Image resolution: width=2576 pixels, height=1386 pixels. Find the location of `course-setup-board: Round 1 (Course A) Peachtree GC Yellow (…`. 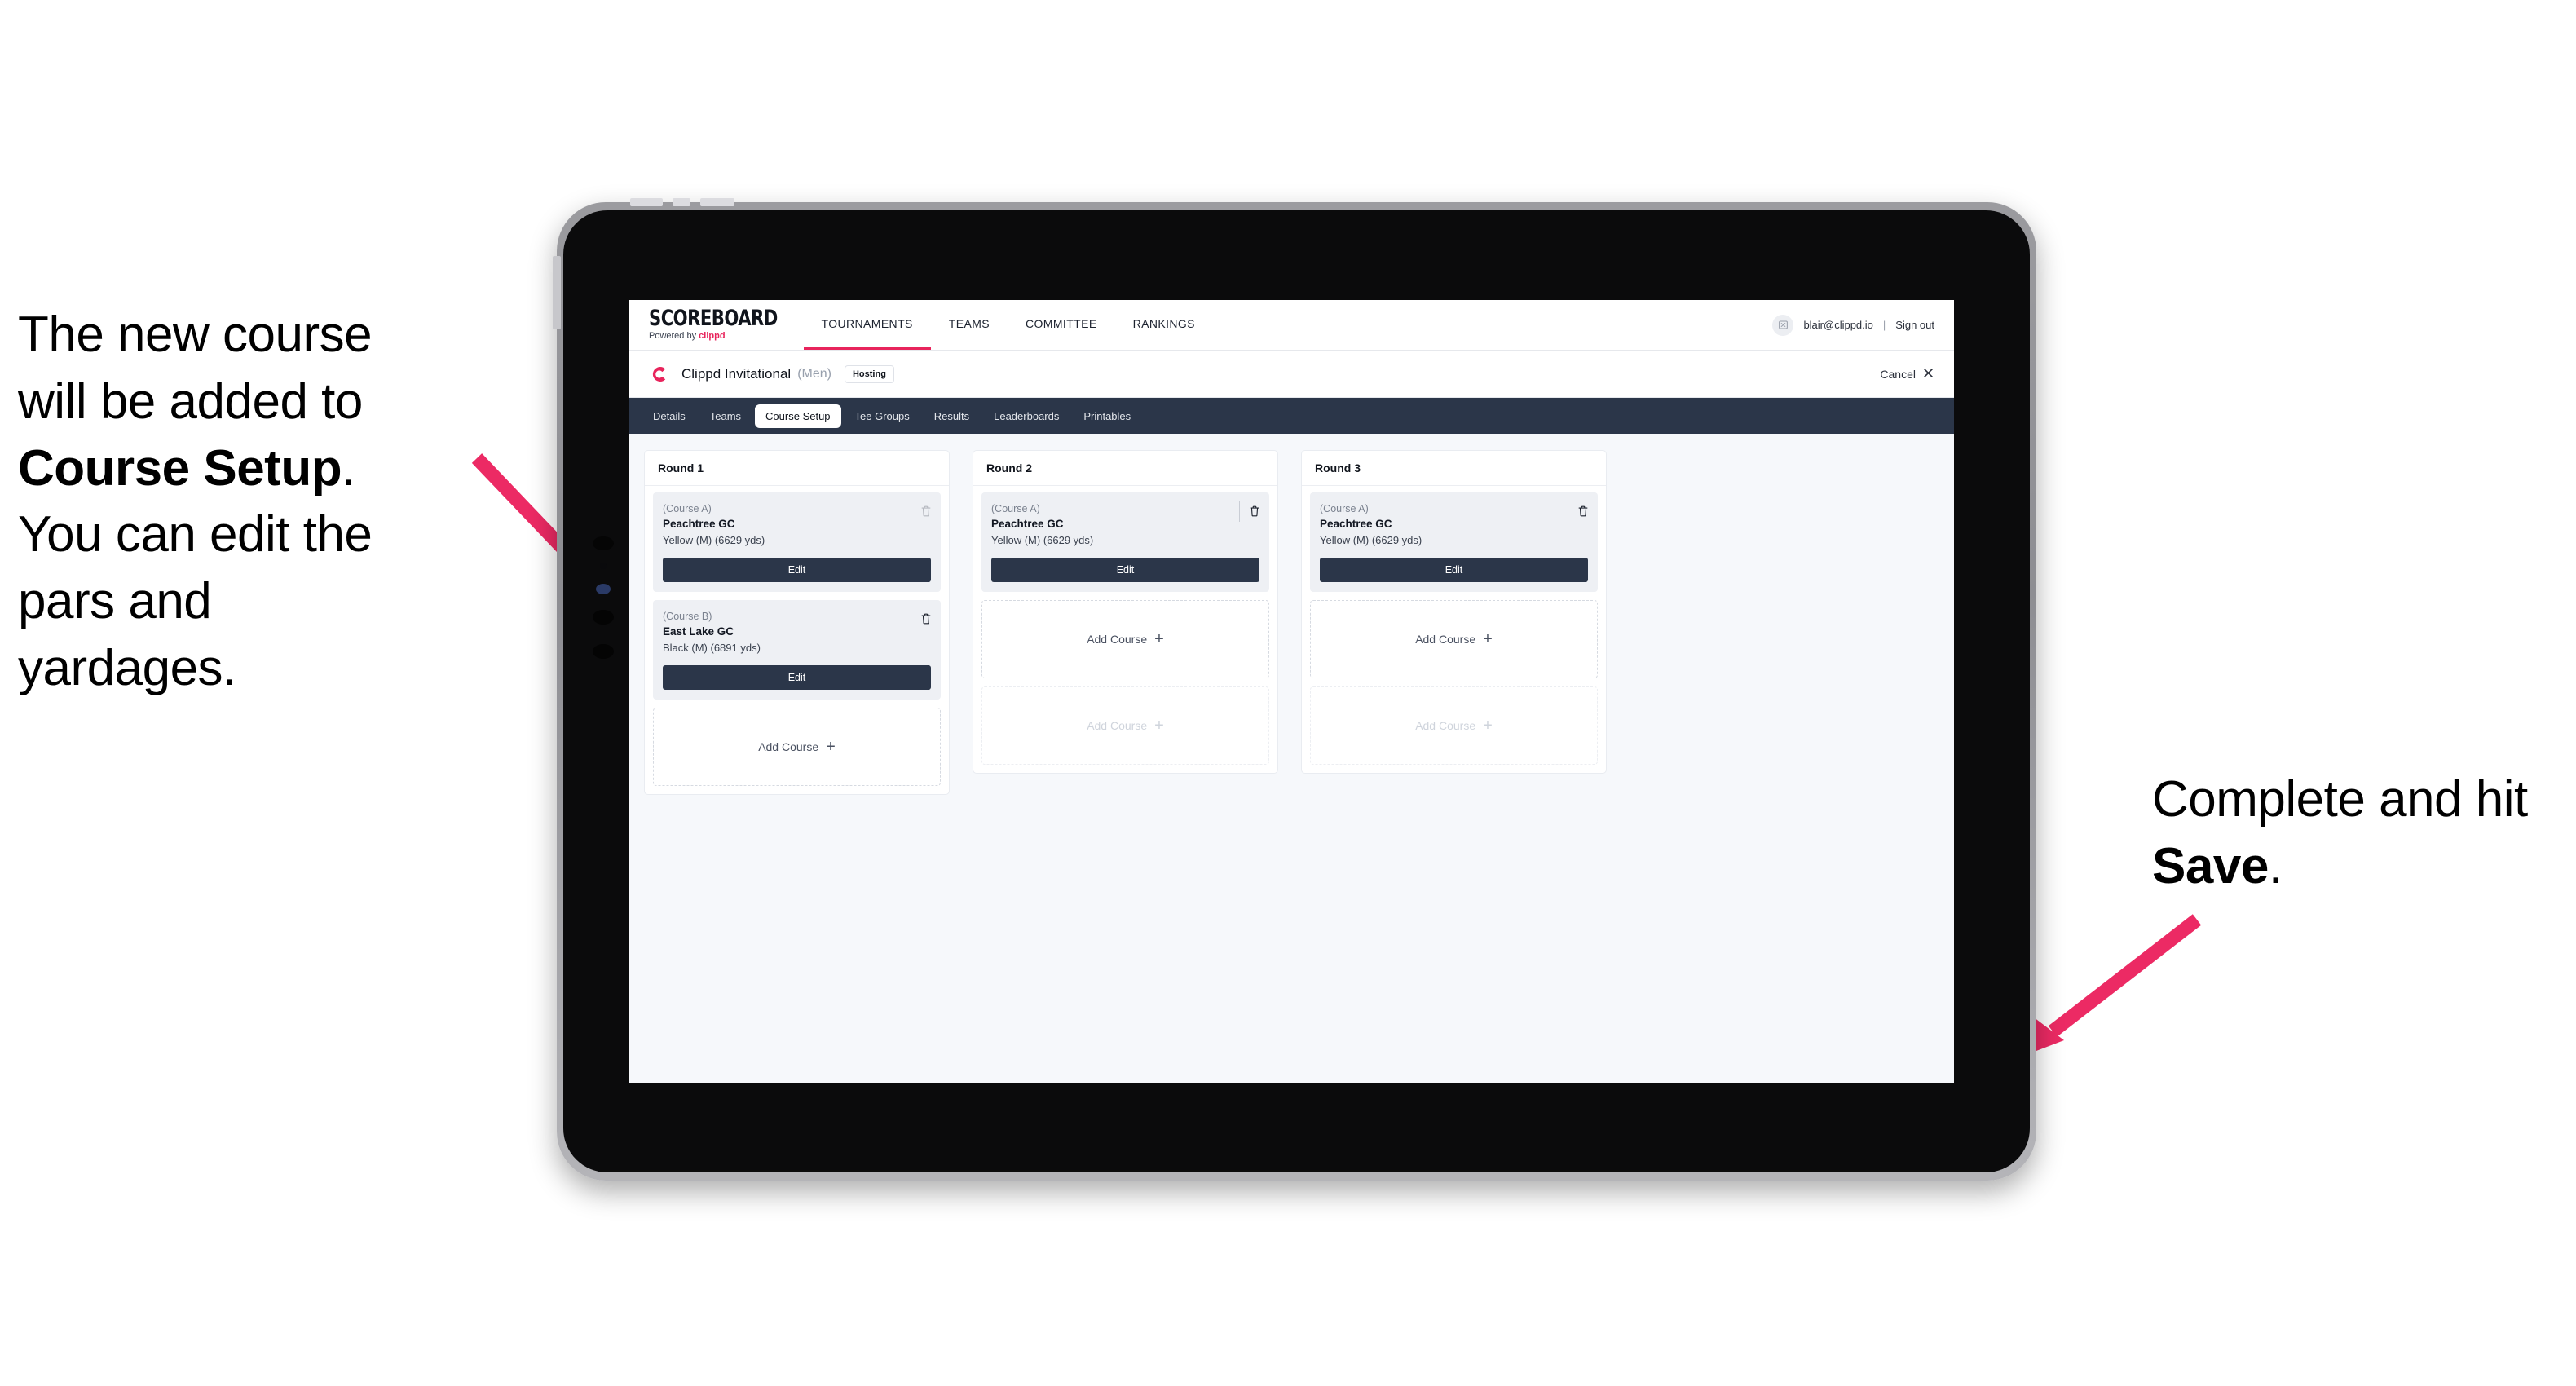

course-setup-board: Round 1 (Course A) Peachtree GC Yellow (… is located at coordinates (1291, 622).